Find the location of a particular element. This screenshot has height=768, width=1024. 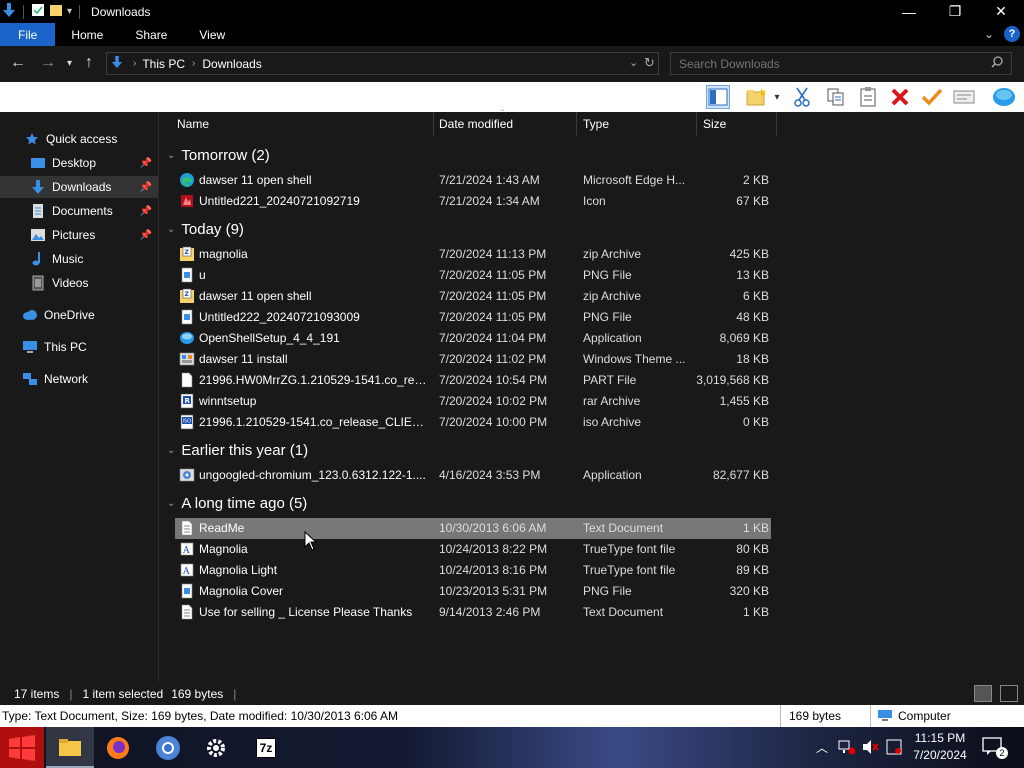

breadcrumb-downloads: Downloads is located at coordinates (231, 64).